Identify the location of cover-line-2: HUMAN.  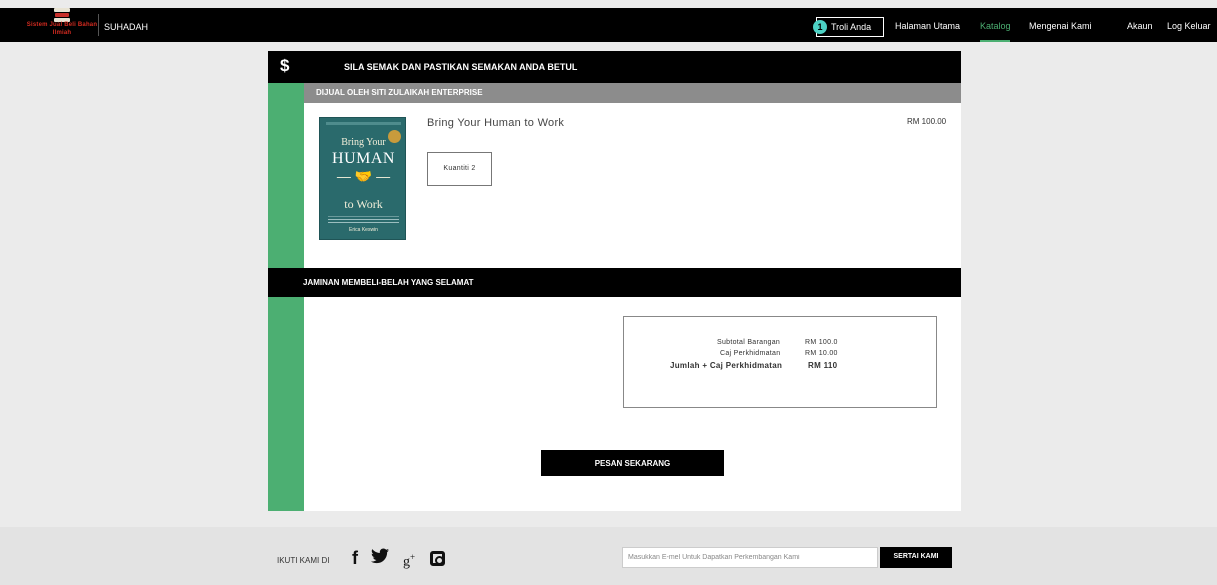
(363, 158).